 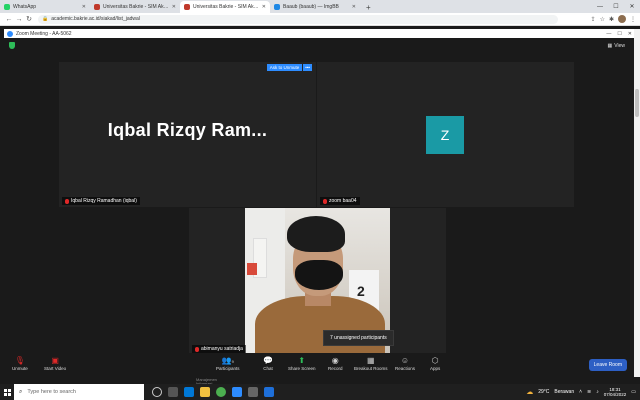 I want to click on unassigned-participants-popup: 7 unassigned participants, so click(x=358, y=338).